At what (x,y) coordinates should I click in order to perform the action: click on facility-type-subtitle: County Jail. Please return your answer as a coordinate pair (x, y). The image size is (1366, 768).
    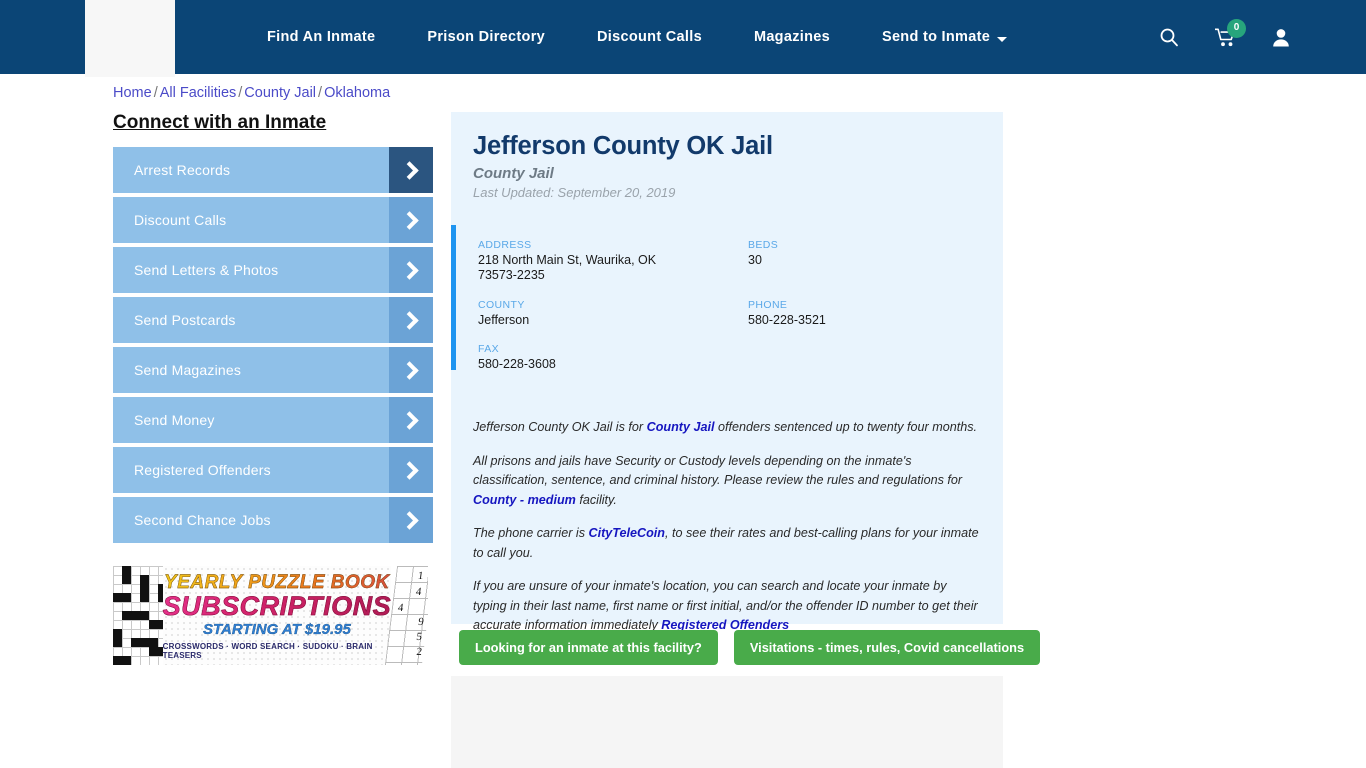
    Looking at the image, I should click on (513, 173).